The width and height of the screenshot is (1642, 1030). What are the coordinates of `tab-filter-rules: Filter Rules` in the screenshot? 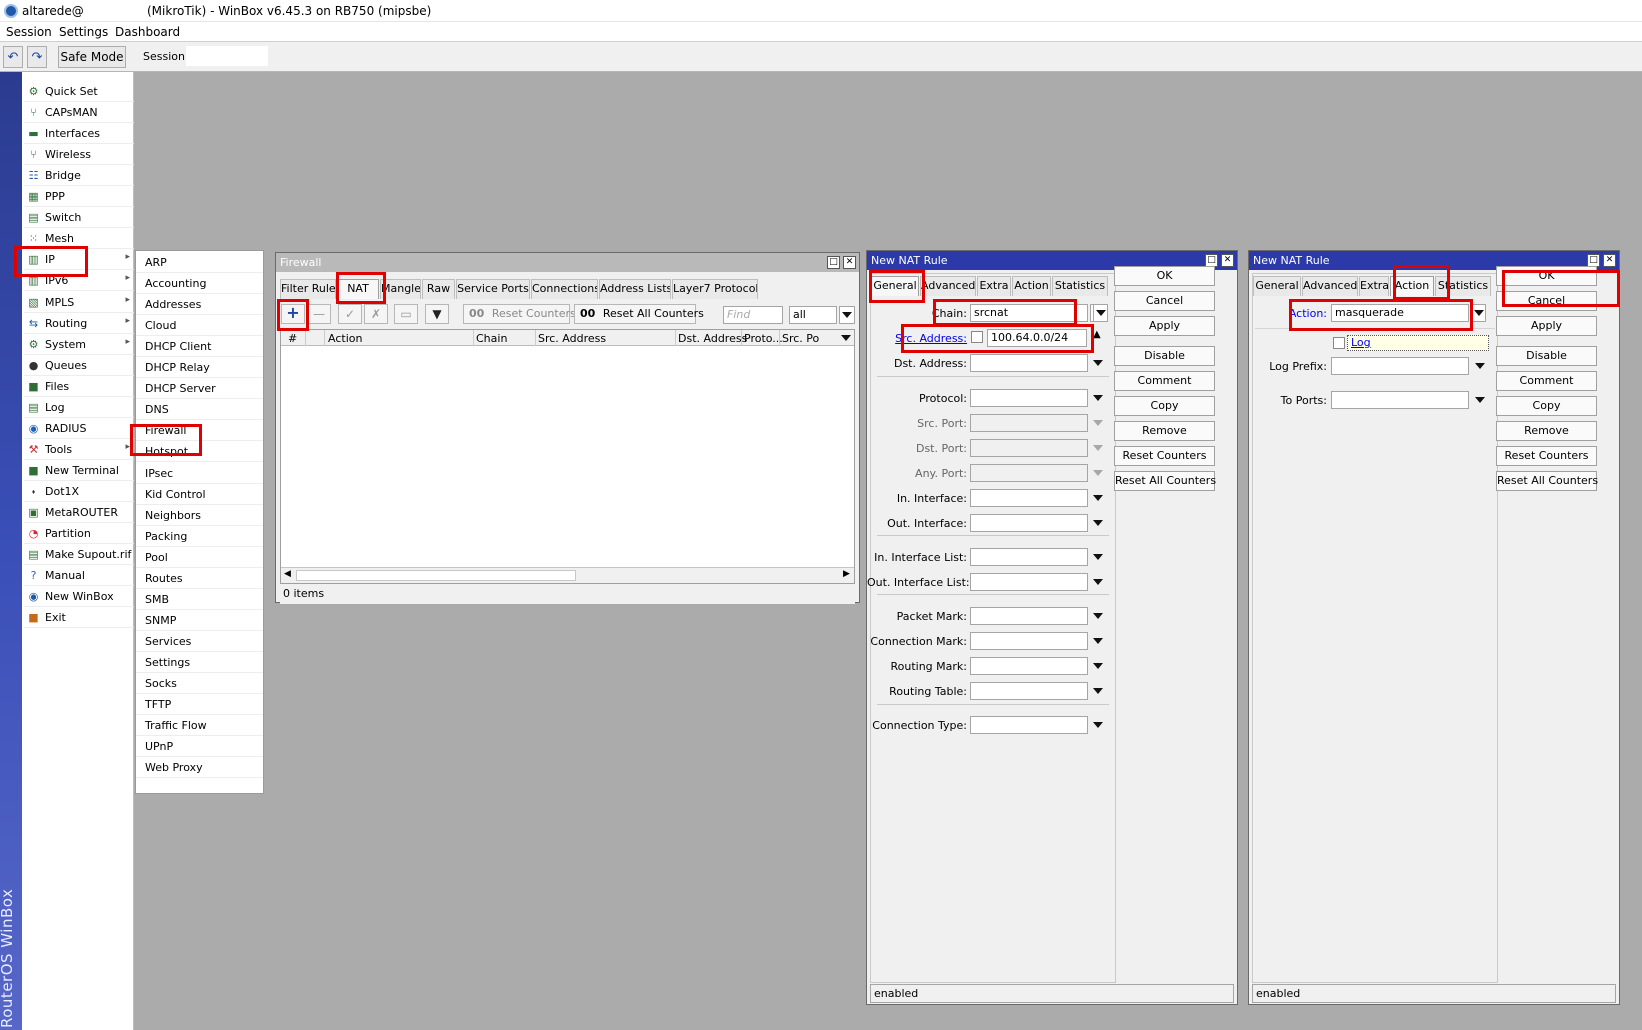 It's located at (308, 289).